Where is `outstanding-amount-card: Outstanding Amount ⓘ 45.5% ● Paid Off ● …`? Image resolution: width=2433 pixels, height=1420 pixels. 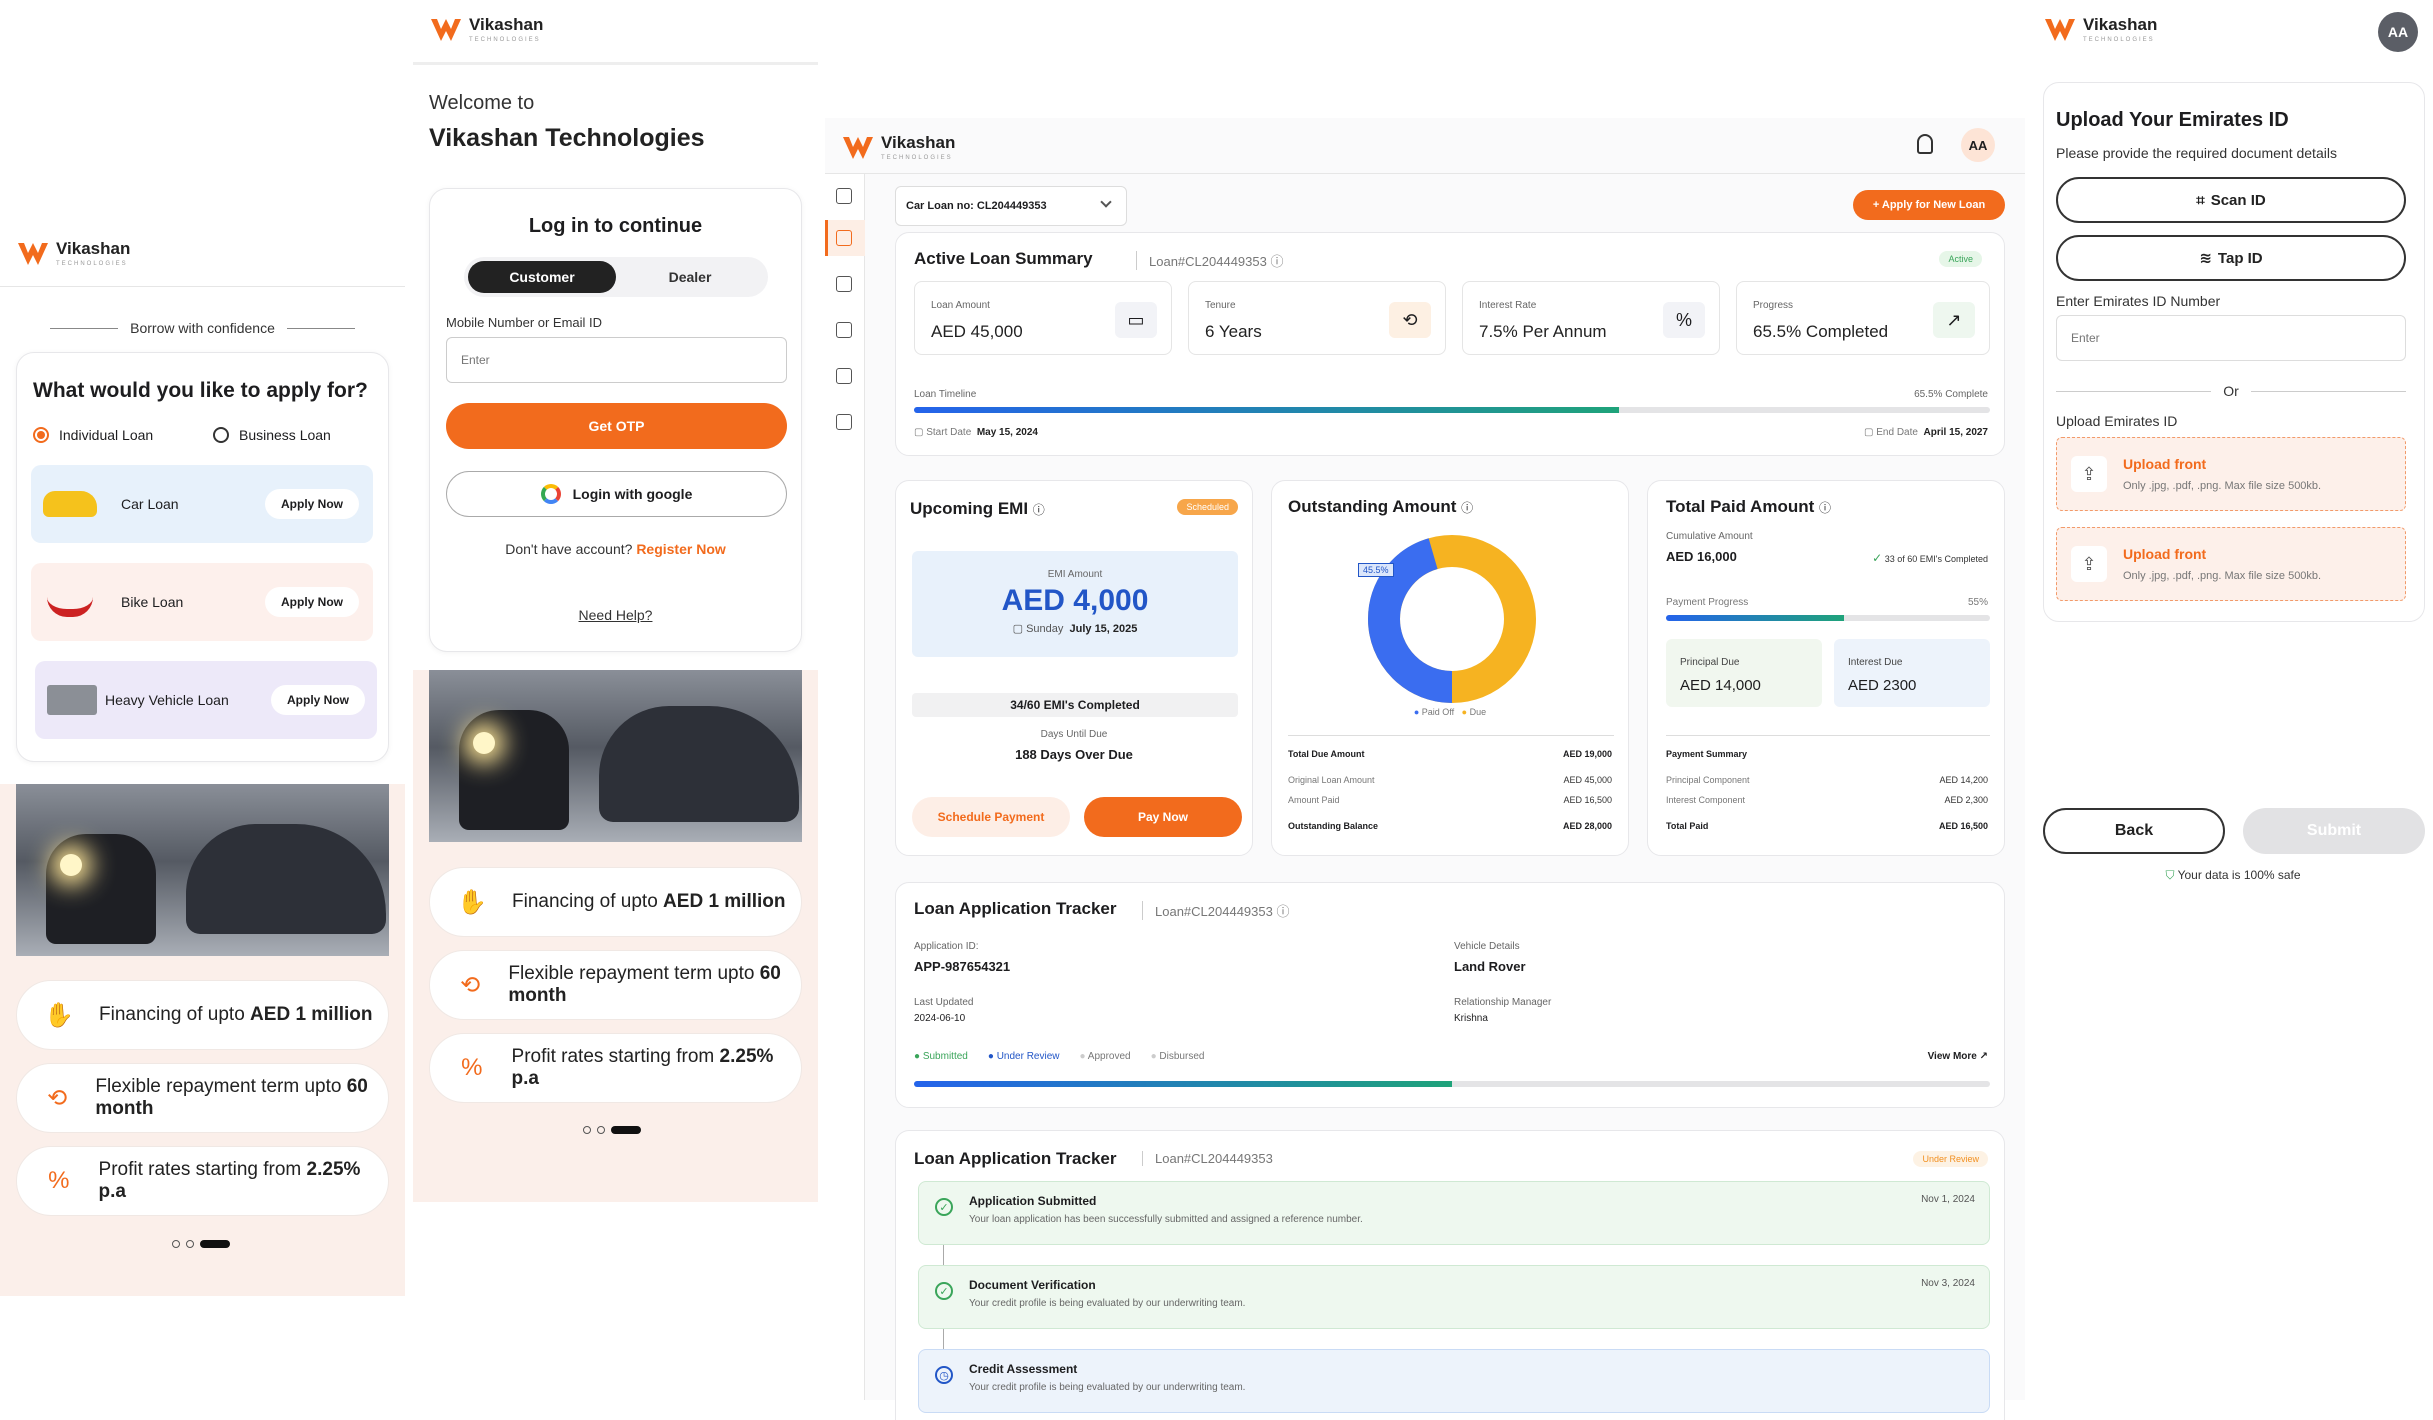
outstanding-amount-card: Outstanding Amount ⓘ 45.5% ● Paid Off ● … is located at coordinates (1450, 668).